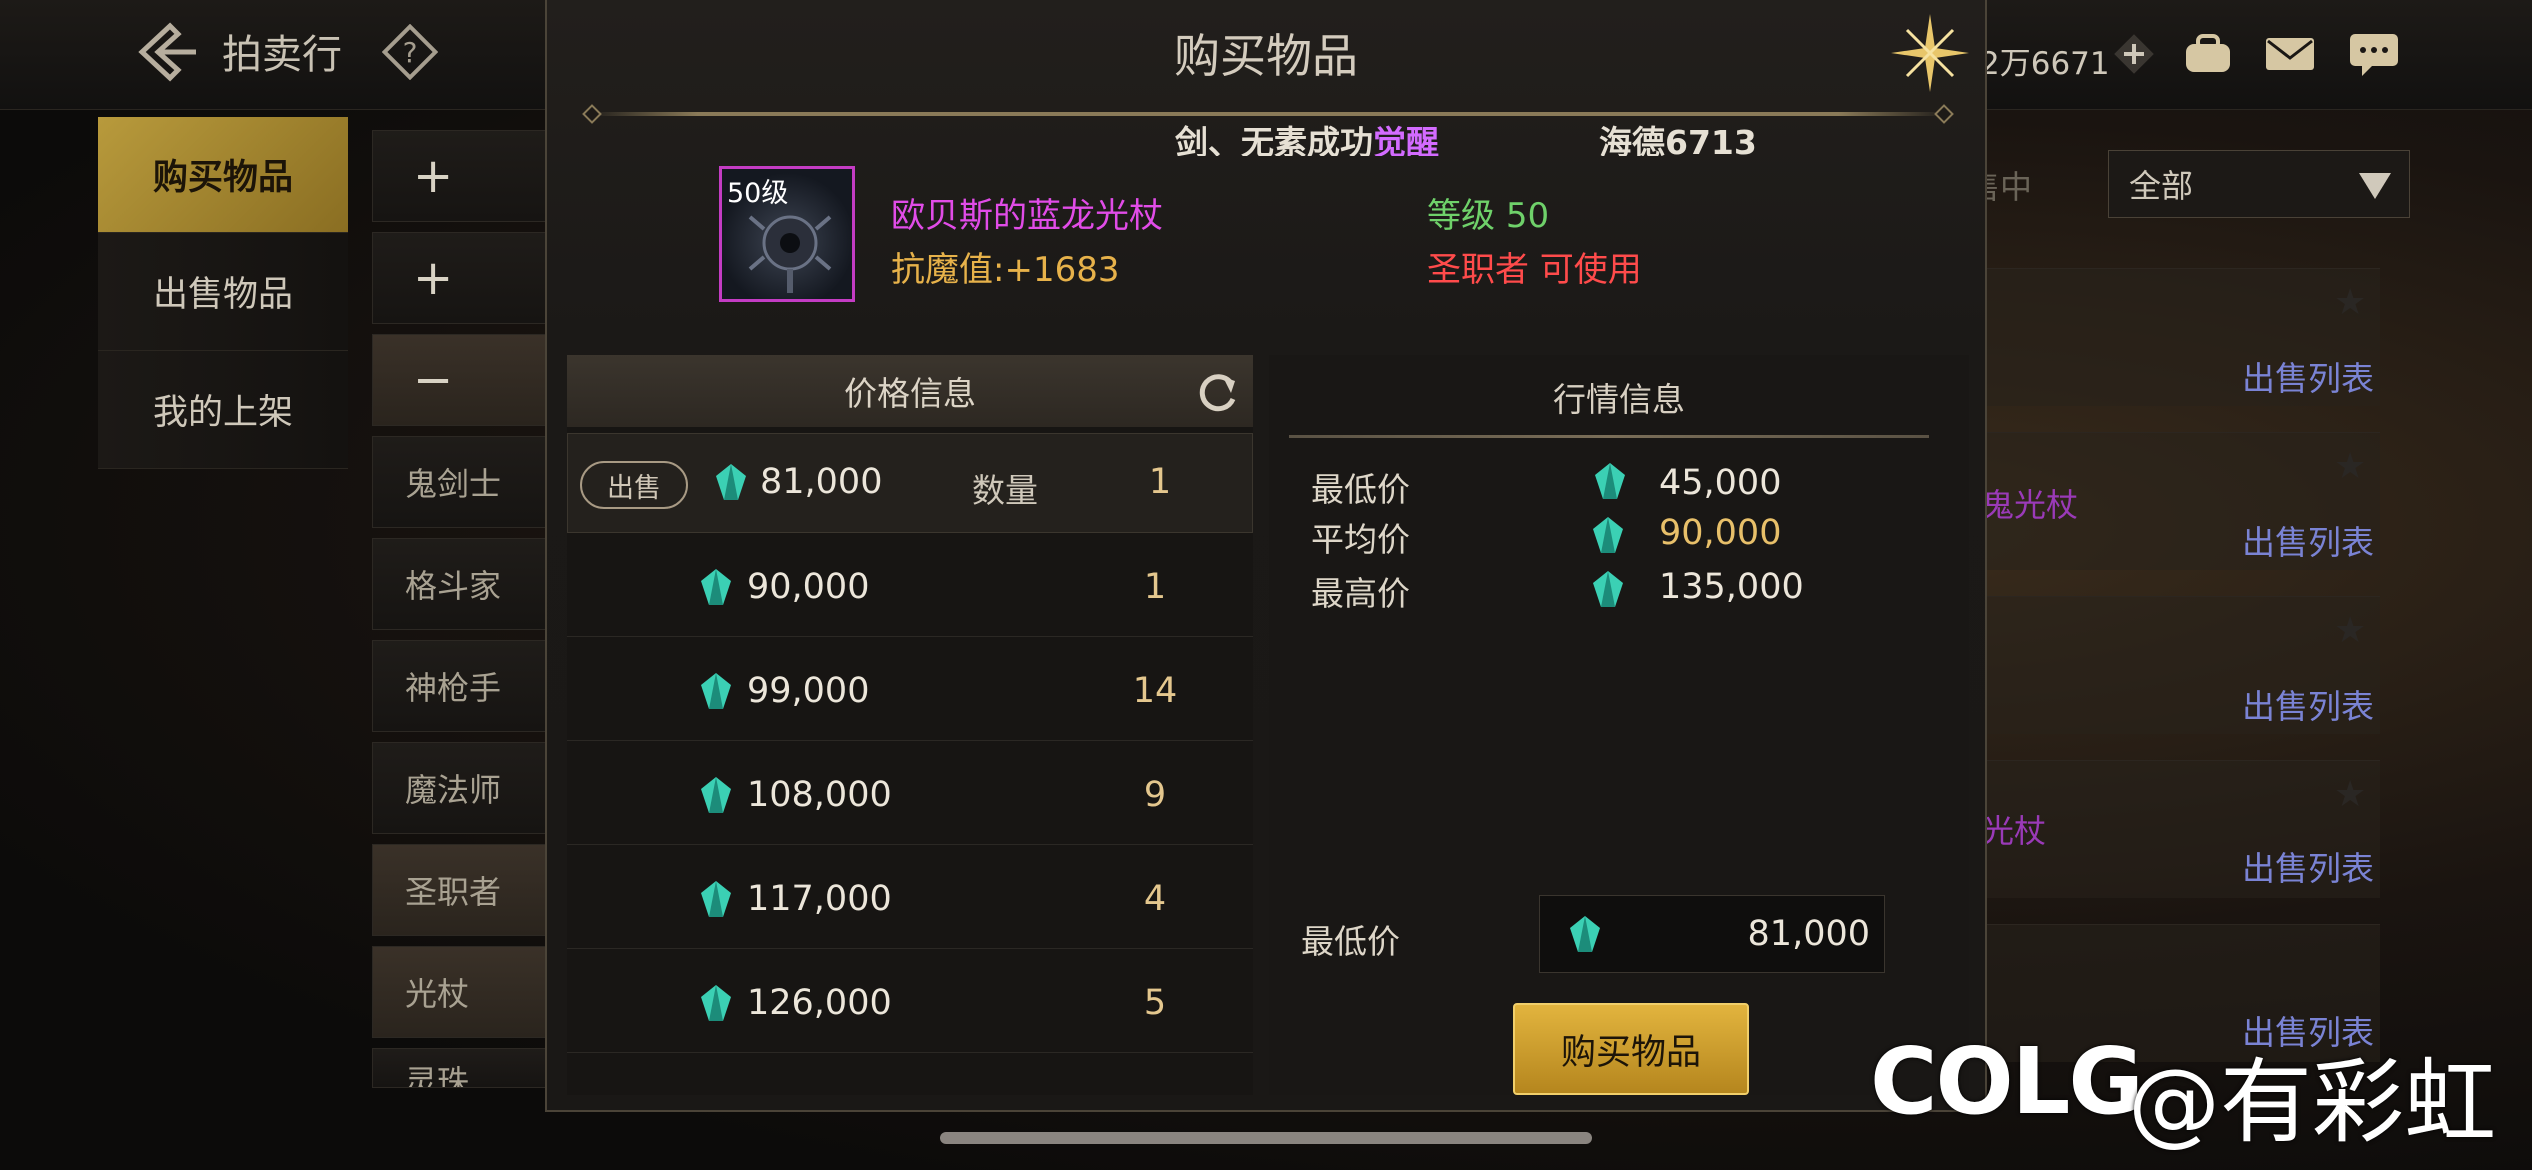  Describe the element at coordinates (910, 691) in the screenshot. I see `listing-row: 99,000 14` at that location.